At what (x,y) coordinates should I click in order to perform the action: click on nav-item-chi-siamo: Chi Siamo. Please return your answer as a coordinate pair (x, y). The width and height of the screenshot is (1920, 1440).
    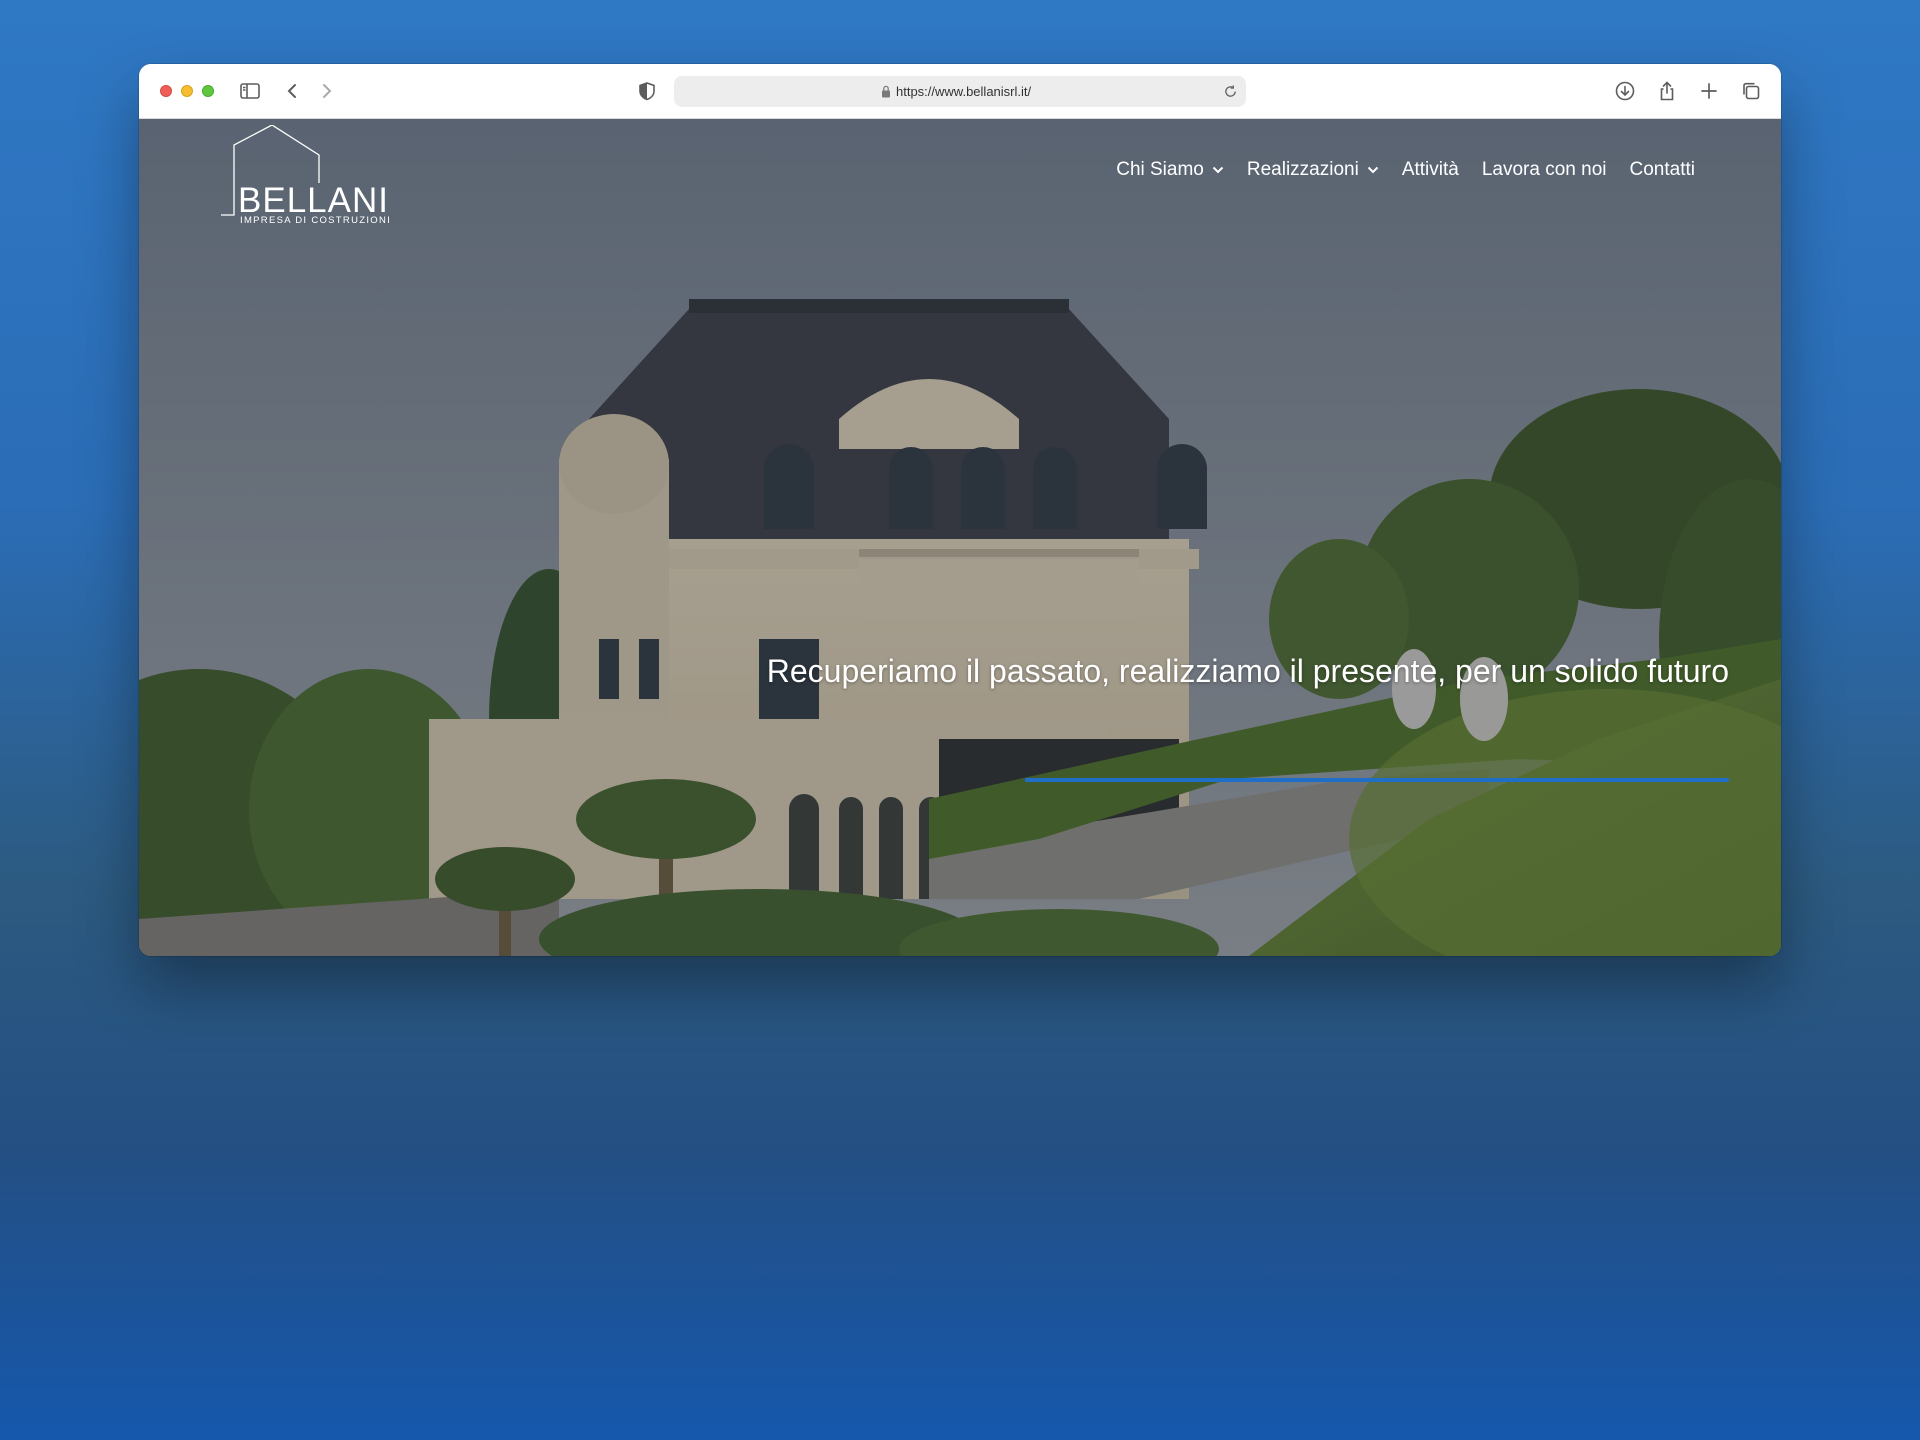
    Looking at the image, I should click on (1170, 170).